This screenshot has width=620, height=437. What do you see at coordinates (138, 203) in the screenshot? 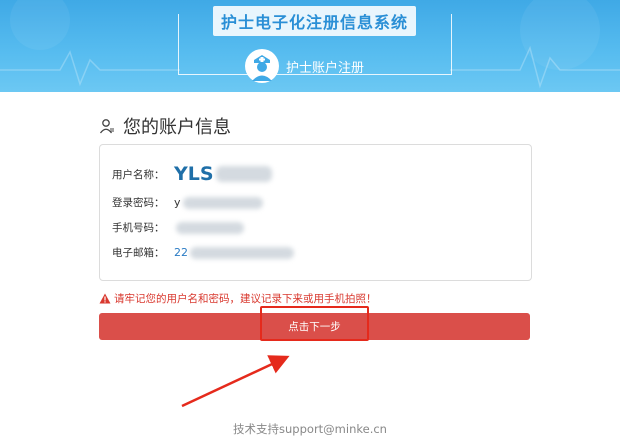
I see `password-label: 登录密码：` at bounding box center [138, 203].